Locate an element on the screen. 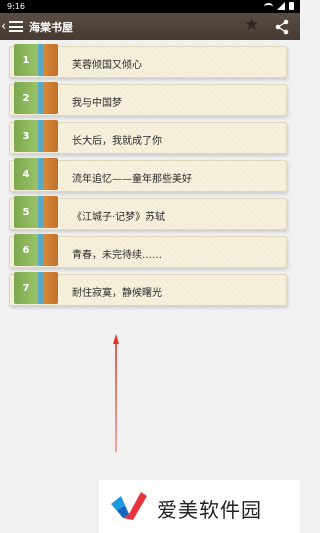 Image resolution: width=320 pixels, height=533 pixels. book-number: 7 is located at coordinates (26, 288).